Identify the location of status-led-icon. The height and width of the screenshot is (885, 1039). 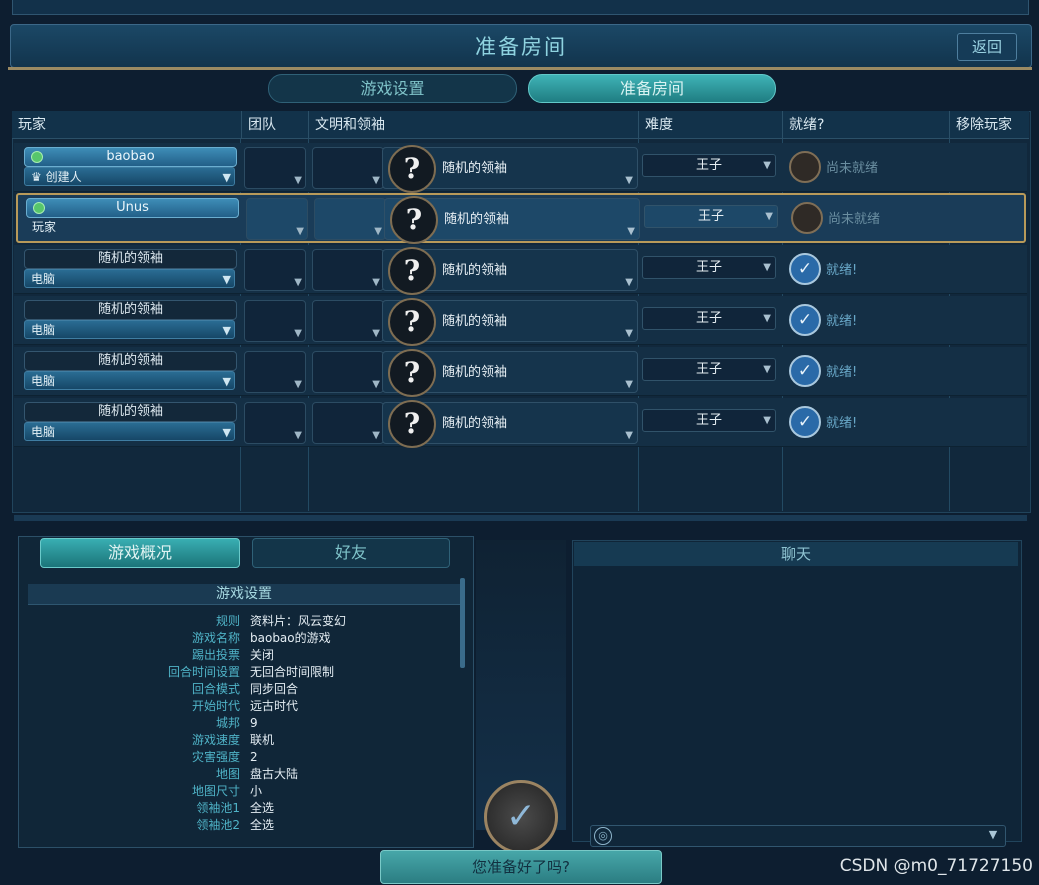
(39, 208).